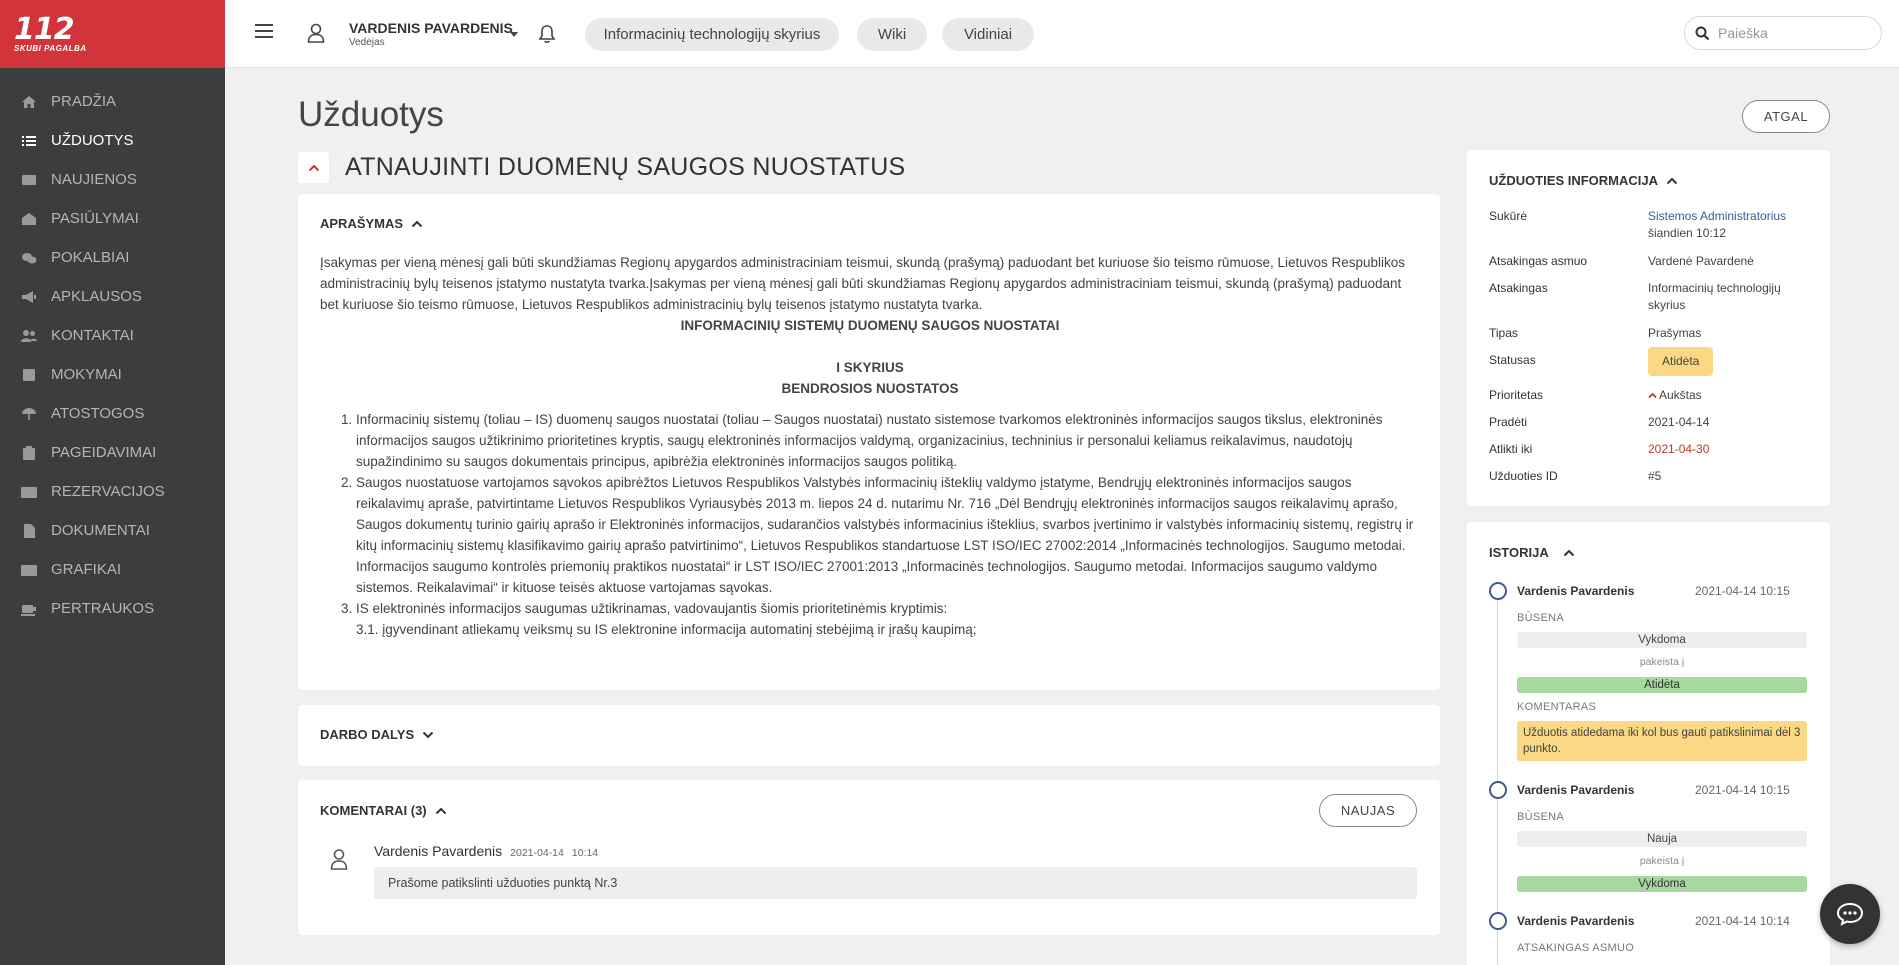  I want to click on due-date: 2021-04-30, so click(1679, 449).